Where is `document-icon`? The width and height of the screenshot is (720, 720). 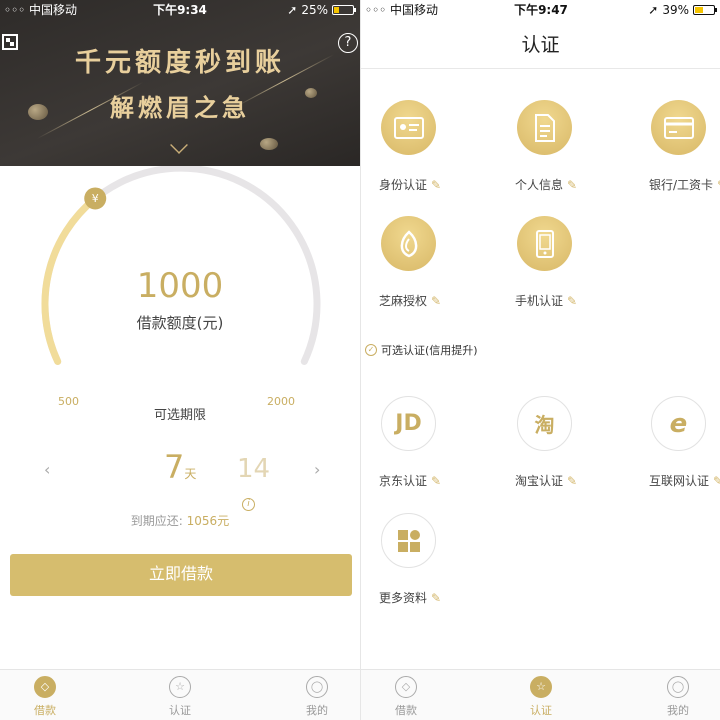 document-icon is located at coordinates (544, 127).